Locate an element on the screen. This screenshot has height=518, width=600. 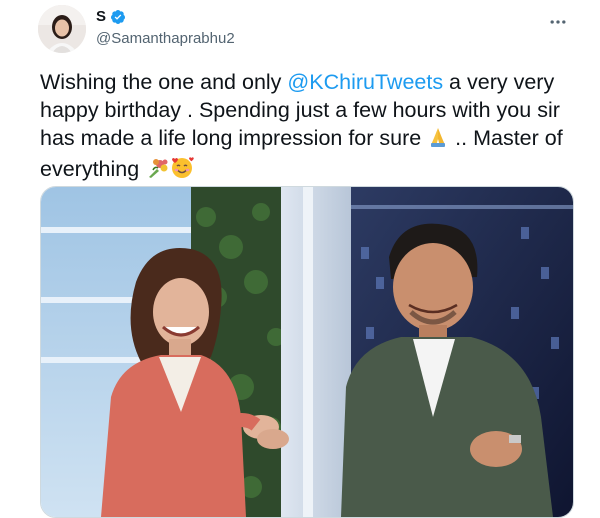
profile-photo-icon is located at coordinates (62, 29).